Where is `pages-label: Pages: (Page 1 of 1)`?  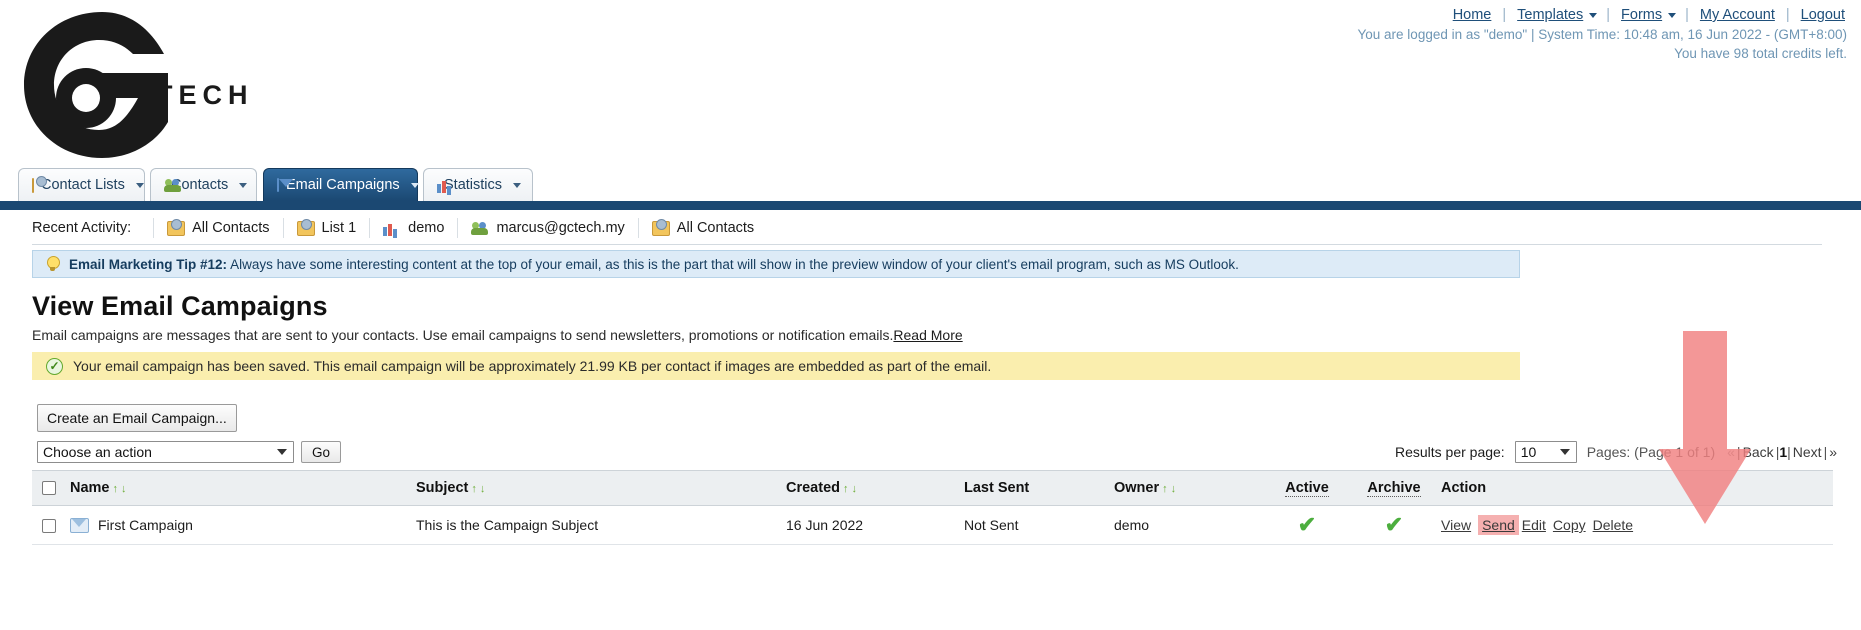
pages-label: Pages: (Page 1 of 1) is located at coordinates (1651, 452).